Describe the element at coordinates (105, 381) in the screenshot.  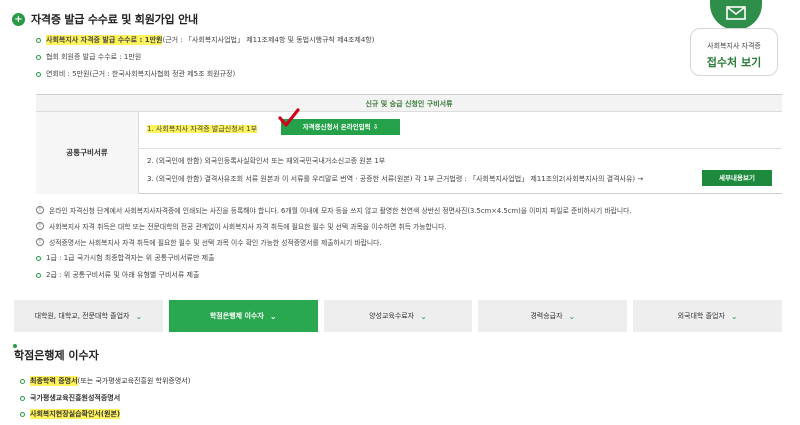
I see `section-item-1: 최종학력 증명서 (또는 국가평생교육진흥원 학위증명서)` at that location.